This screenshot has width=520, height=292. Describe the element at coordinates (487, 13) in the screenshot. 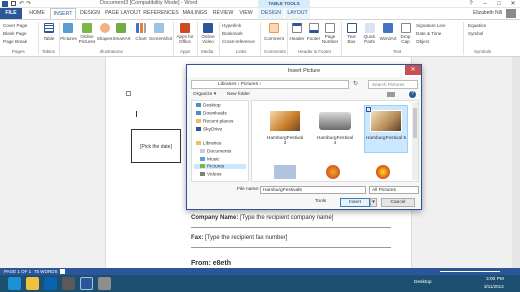

I see `user-name: Elizabeth Nill` at that location.